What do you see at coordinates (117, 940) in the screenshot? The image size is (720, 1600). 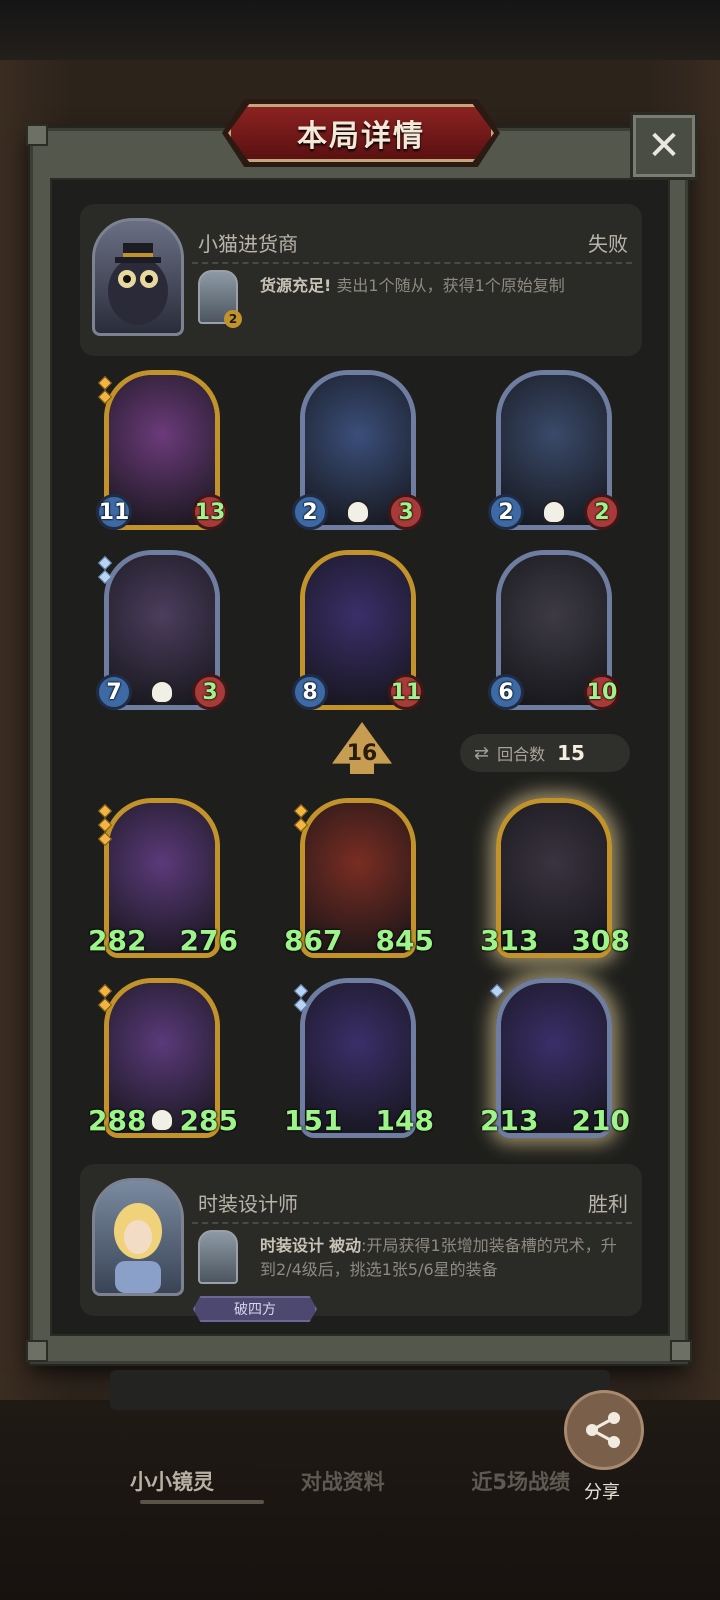 I see `attack-value: 282` at bounding box center [117, 940].